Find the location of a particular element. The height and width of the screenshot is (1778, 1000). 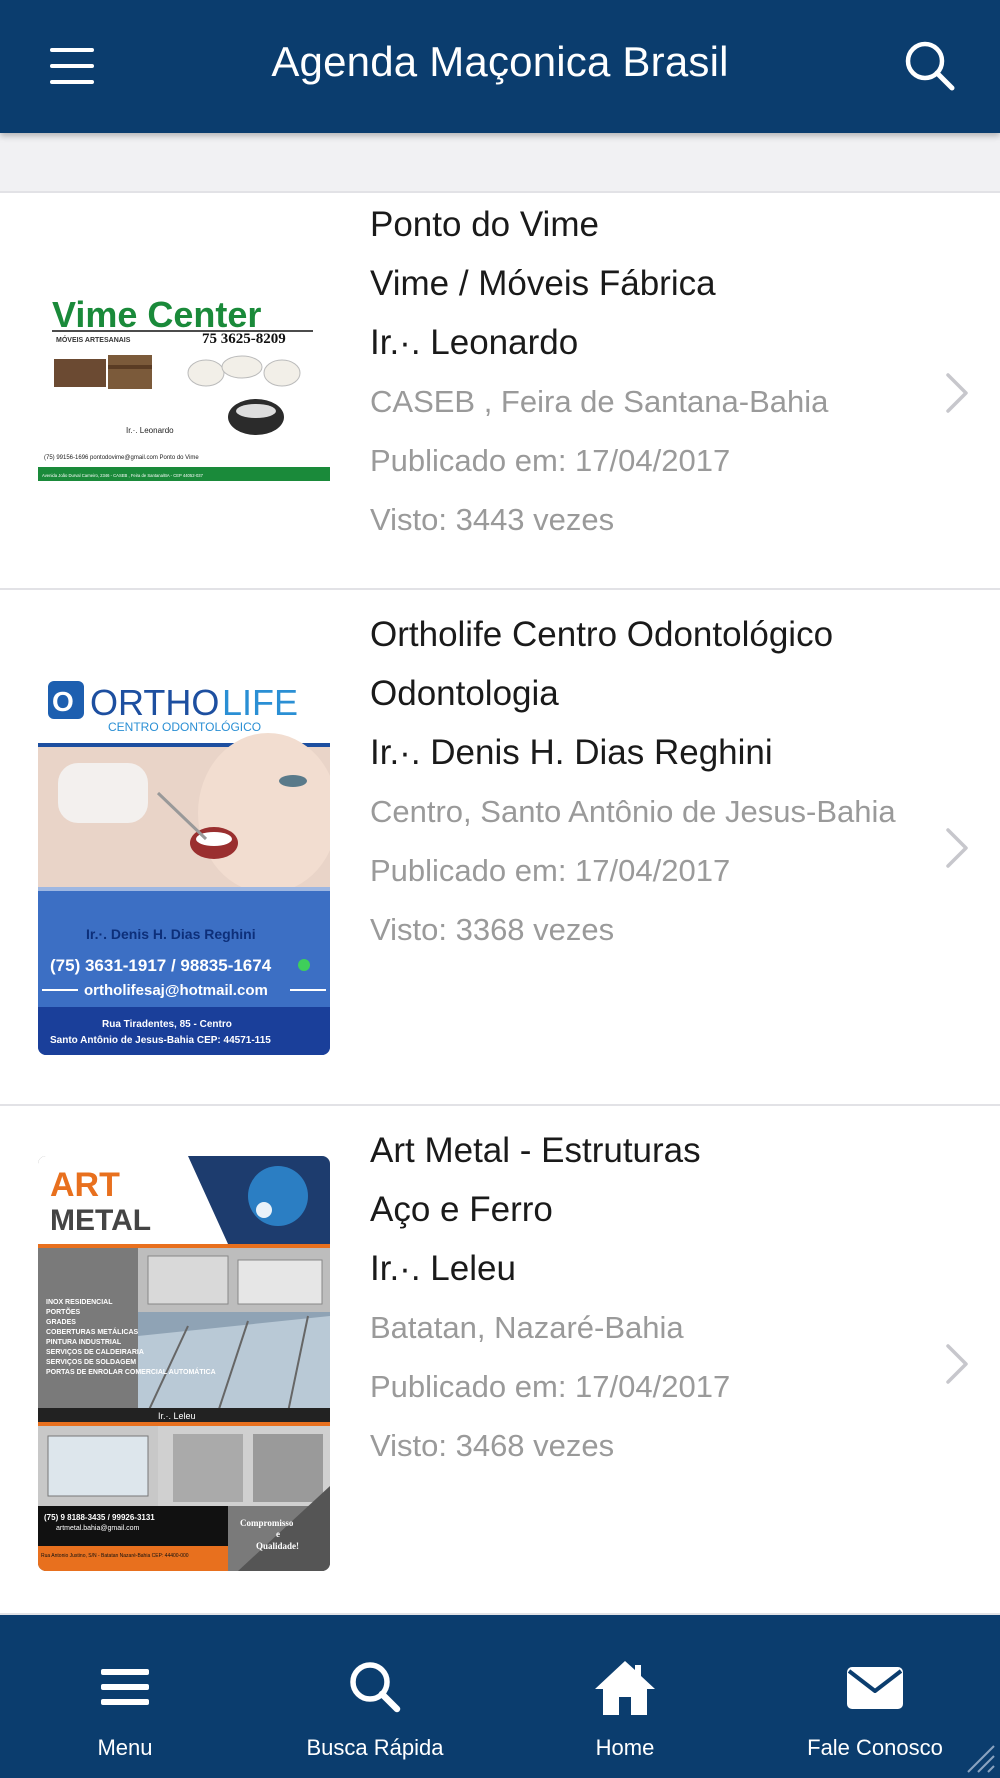

thumb-logo-text: ART is located at coordinates (85, 1185).